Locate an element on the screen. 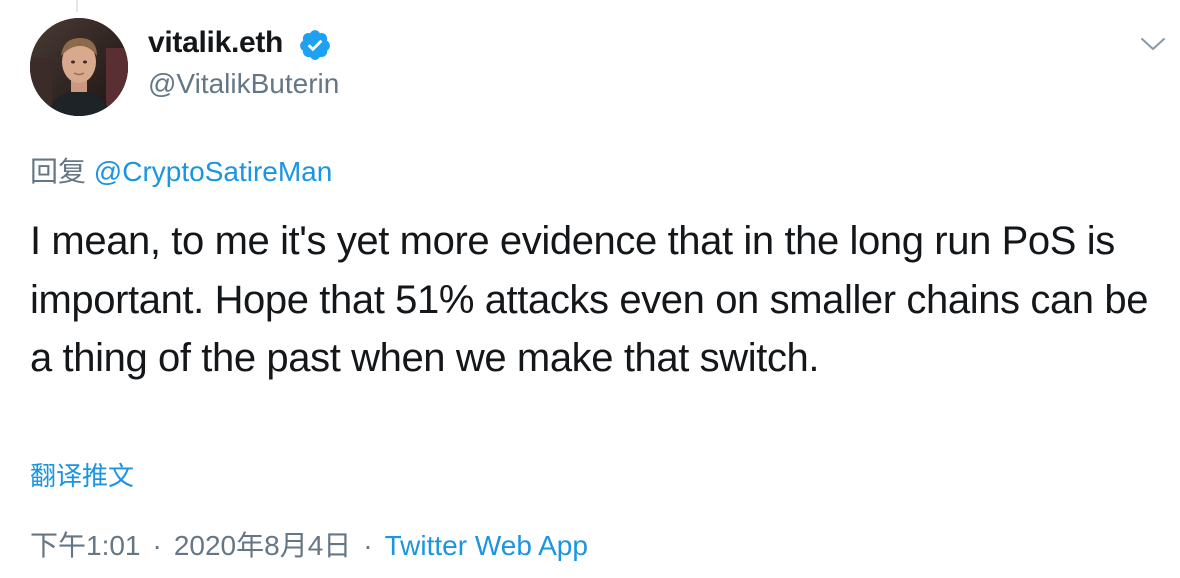 This screenshot has height=578, width=1180. avatar is located at coordinates (79, 67).